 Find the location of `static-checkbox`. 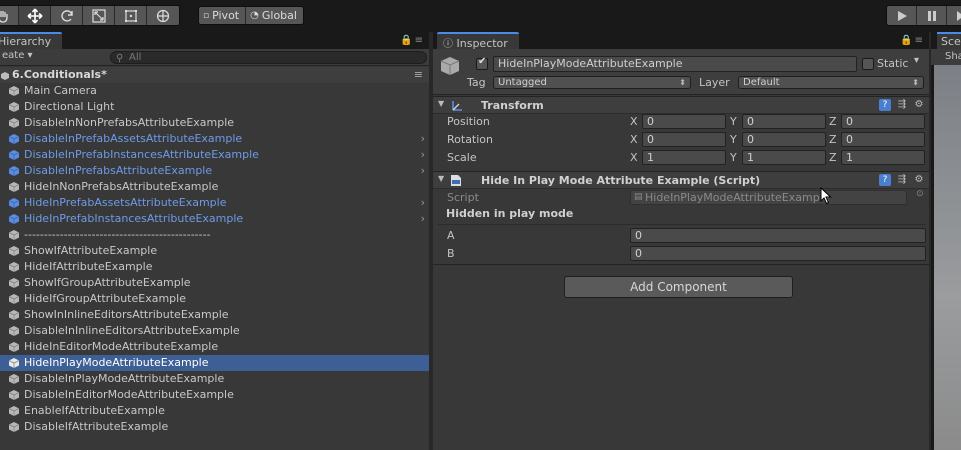

static-checkbox is located at coordinates (868, 64).